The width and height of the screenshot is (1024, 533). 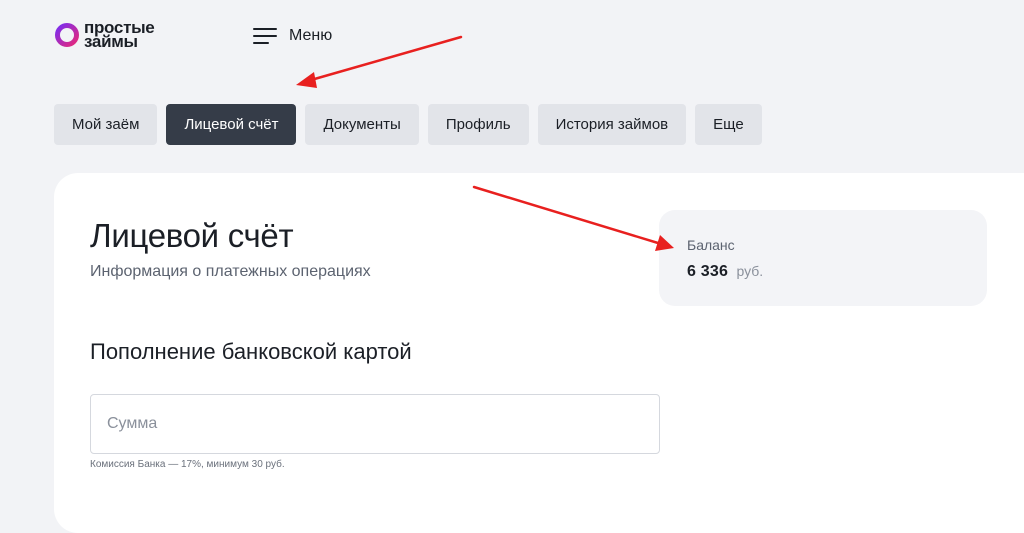 I want to click on page-title: Лицевой счёт, so click(x=192, y=235).